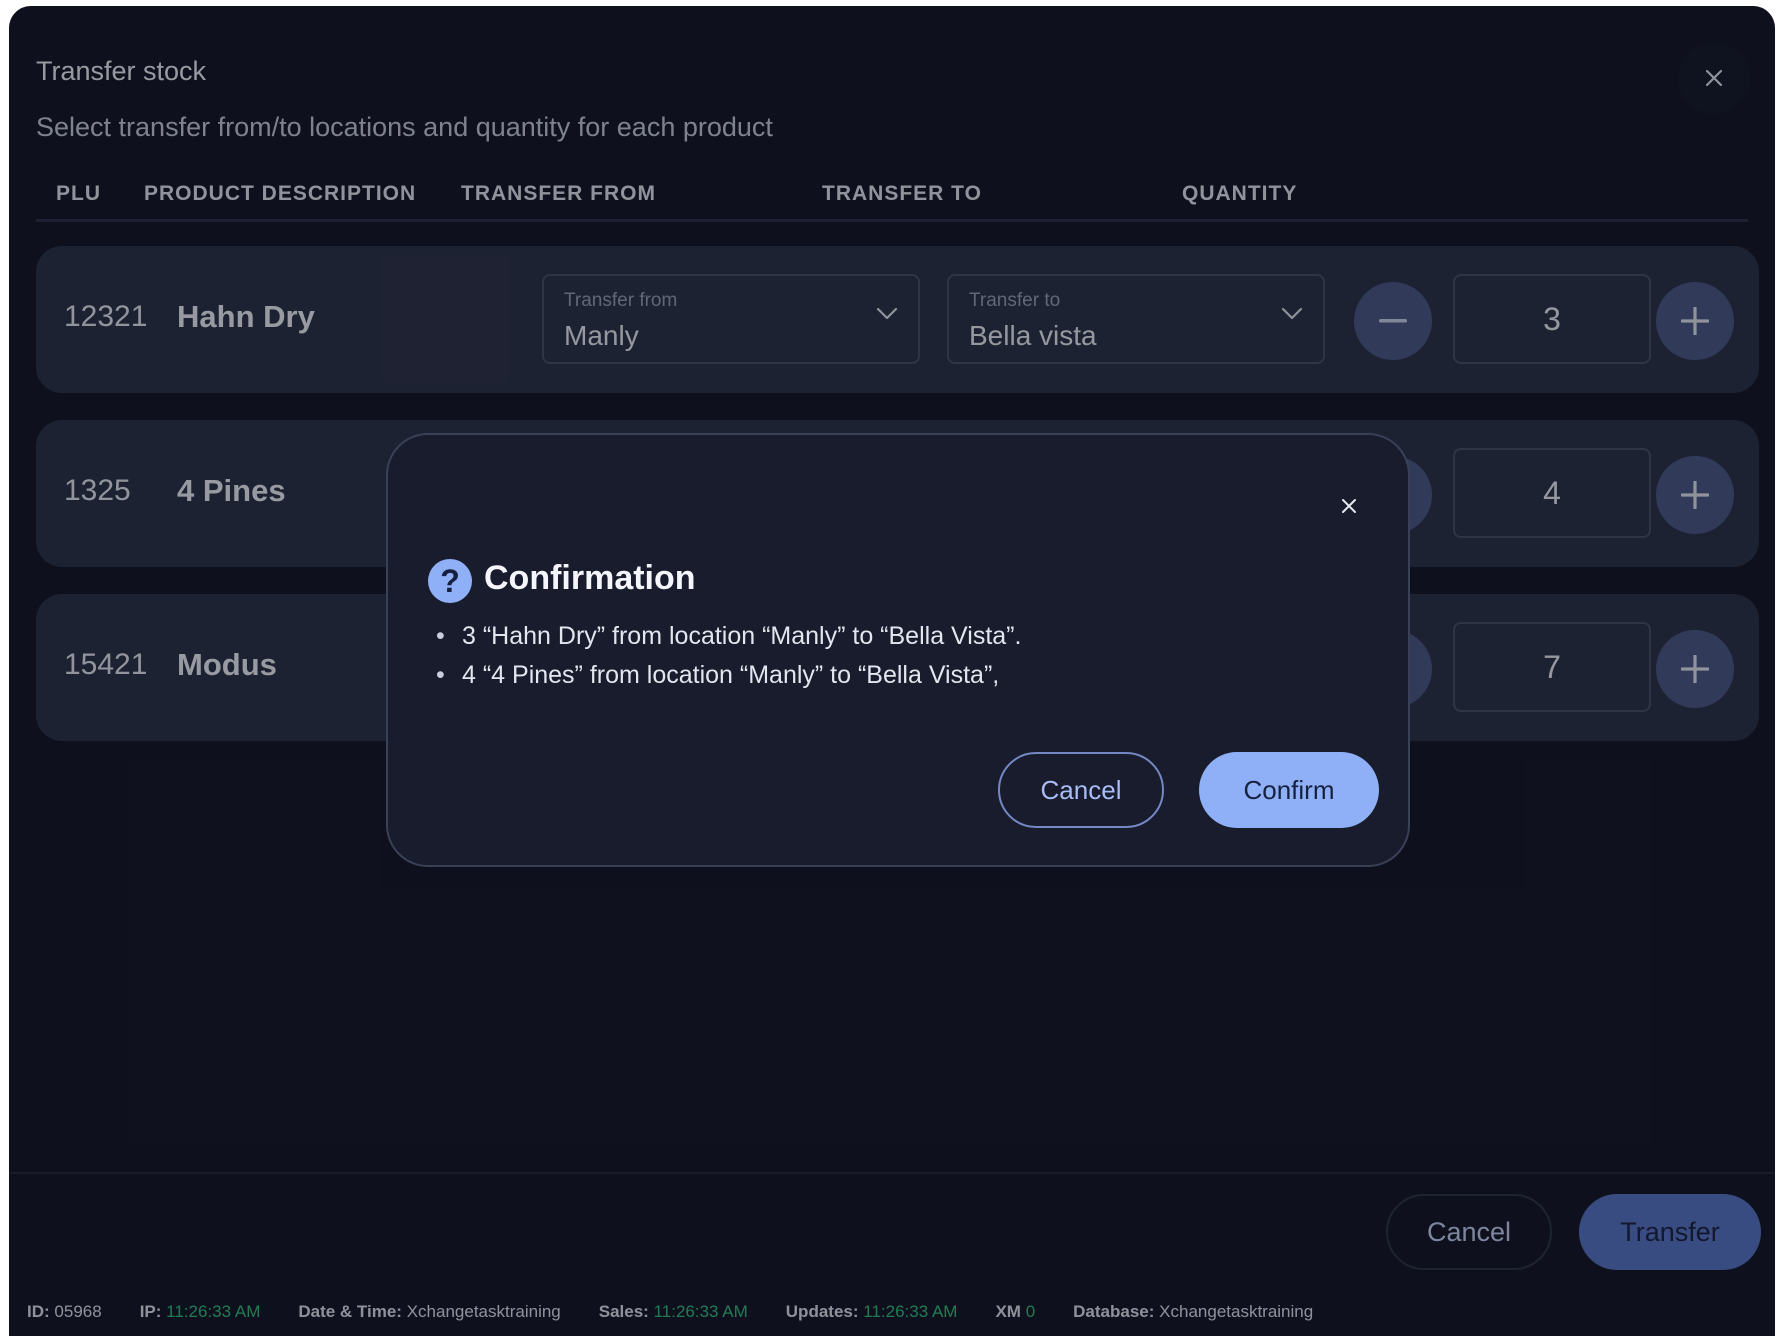 This screenshot has height=1336, width=1784. Describe the element at coordinates (106, 316) in the screenshot. I see `row-plu: 12321` at that location.